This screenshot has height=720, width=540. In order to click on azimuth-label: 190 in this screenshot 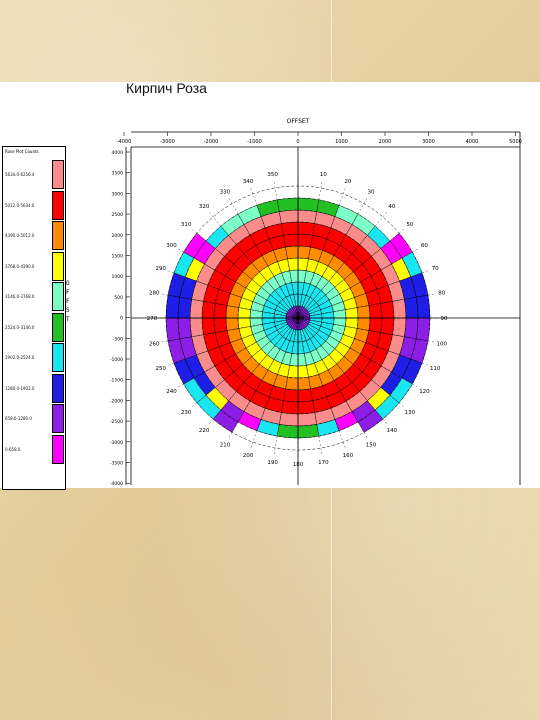, I will do `click(272, 463)`.